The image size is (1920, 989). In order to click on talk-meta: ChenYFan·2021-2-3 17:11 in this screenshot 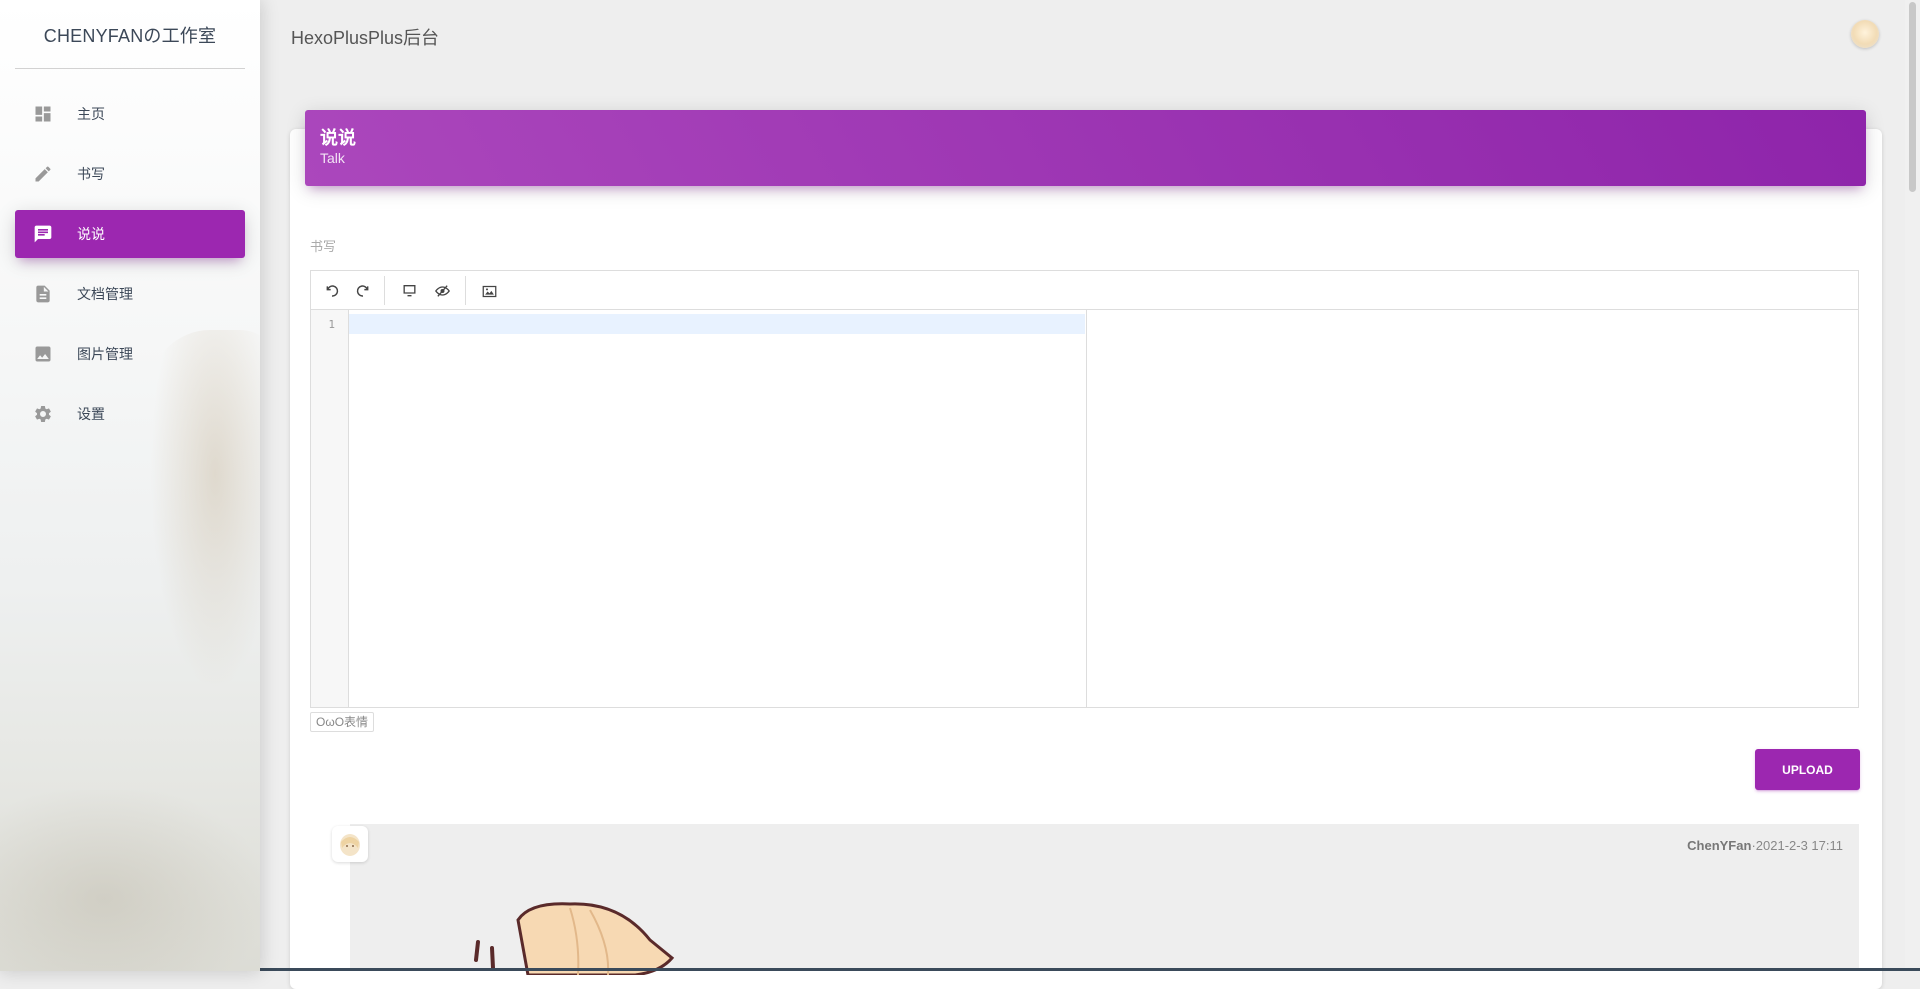, I will do `click(1765, 845)`.